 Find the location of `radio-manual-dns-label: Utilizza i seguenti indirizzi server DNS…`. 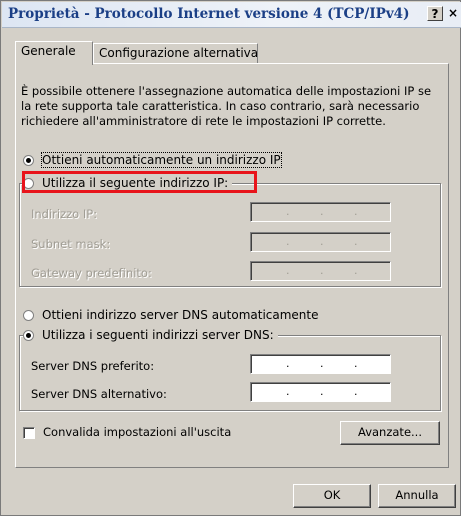

radio-manual-dns-label: Utilizza i seguenti indirizzi server DNS… is located at coordinates (158, 335).